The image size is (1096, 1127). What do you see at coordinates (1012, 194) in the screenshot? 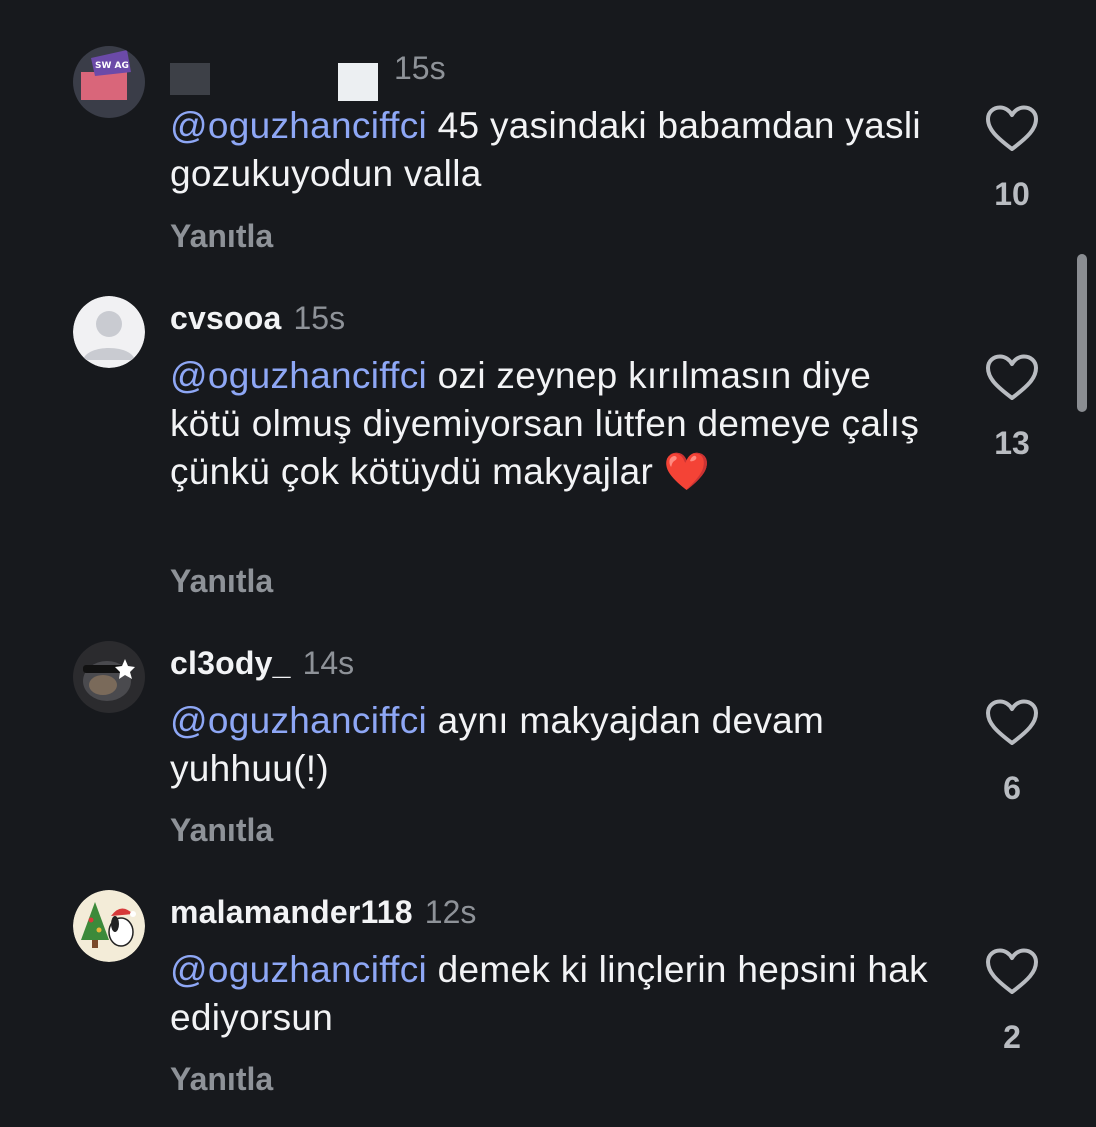
I see `like-count: 10` at bounding box center [1012, 194].